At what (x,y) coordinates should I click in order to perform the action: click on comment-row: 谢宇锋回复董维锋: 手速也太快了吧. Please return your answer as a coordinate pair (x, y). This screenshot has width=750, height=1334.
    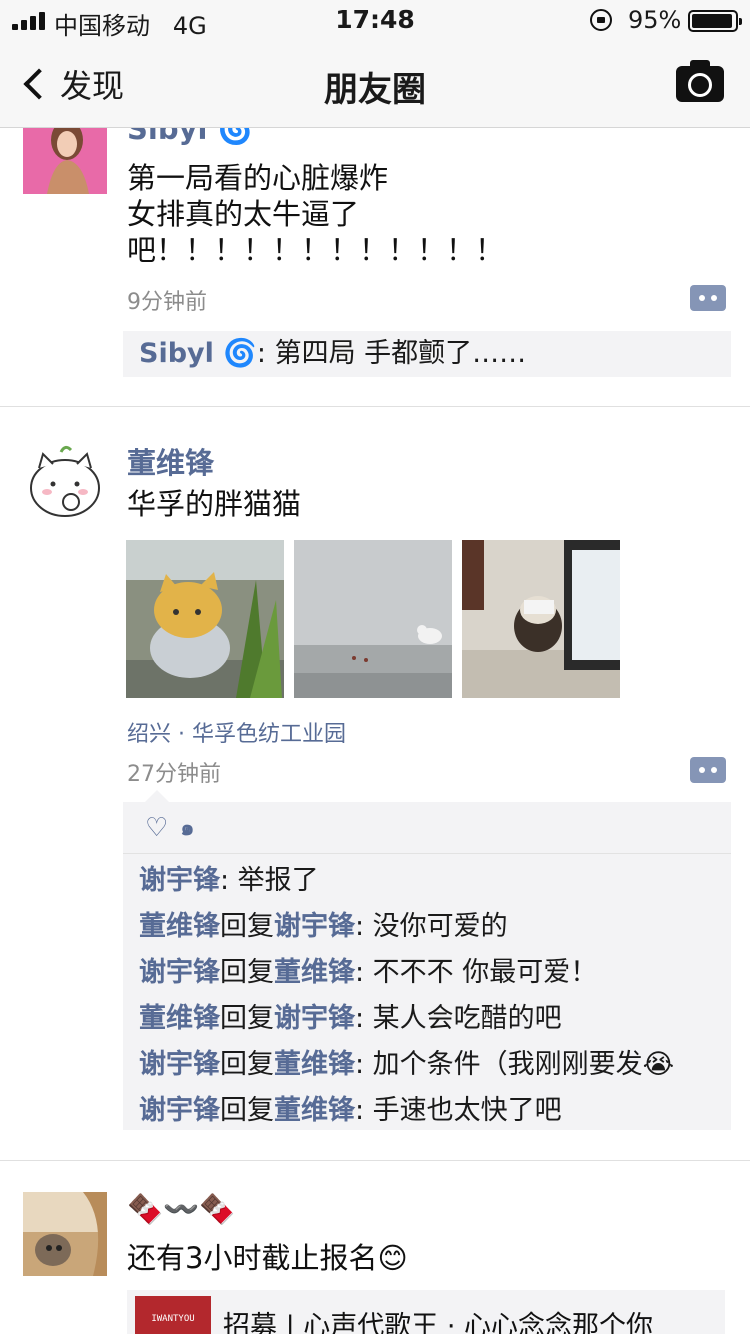
    Looking at the image, I should click on (427, 1111).